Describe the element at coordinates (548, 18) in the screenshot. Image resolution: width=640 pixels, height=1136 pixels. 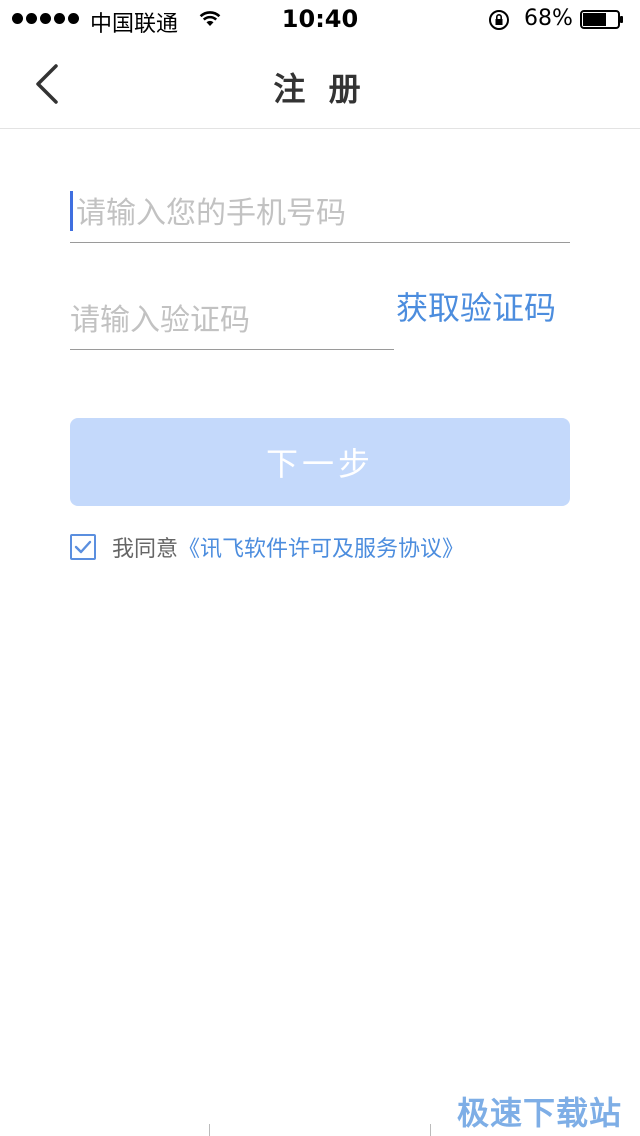
I see `battery-percent: 68%` at that location.